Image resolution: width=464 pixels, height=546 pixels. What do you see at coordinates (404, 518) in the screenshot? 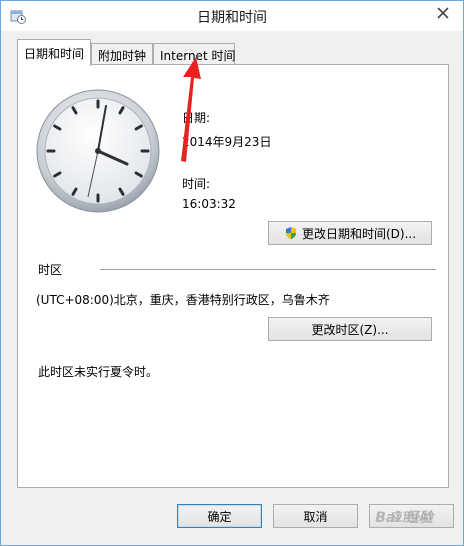
I see `watermark: Bai 经验` at bounding box center [404, 518].